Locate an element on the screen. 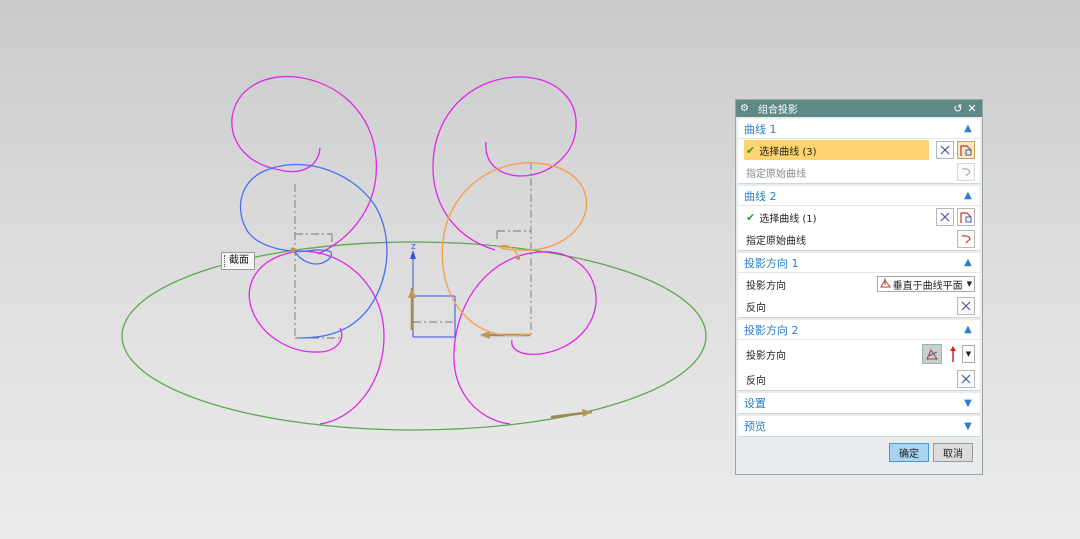 The image size is (1080, 539). curve2-select-label: 选择曲线 (1) is located at coordinates (788, 219).